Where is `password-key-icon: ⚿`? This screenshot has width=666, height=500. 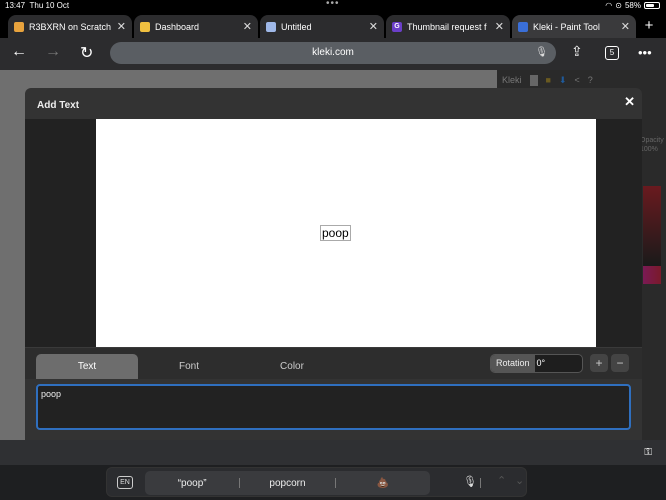 password-key-icon: ⚿ is located at coordinates (648, 452).